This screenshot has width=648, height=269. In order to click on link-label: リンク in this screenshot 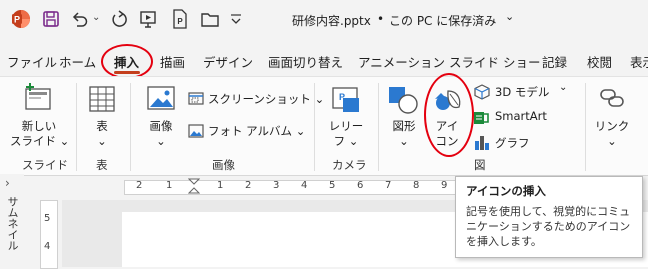, I will do `click(612, 126)`.